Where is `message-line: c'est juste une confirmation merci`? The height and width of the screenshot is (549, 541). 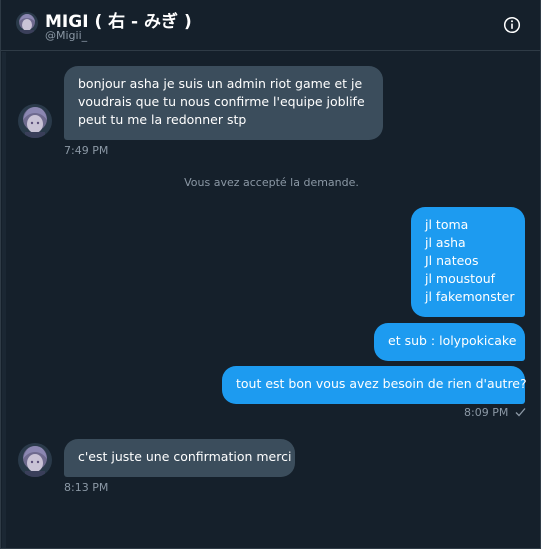
message-line: c'est juste une confirmation merci is located at coordinates (185, 456).